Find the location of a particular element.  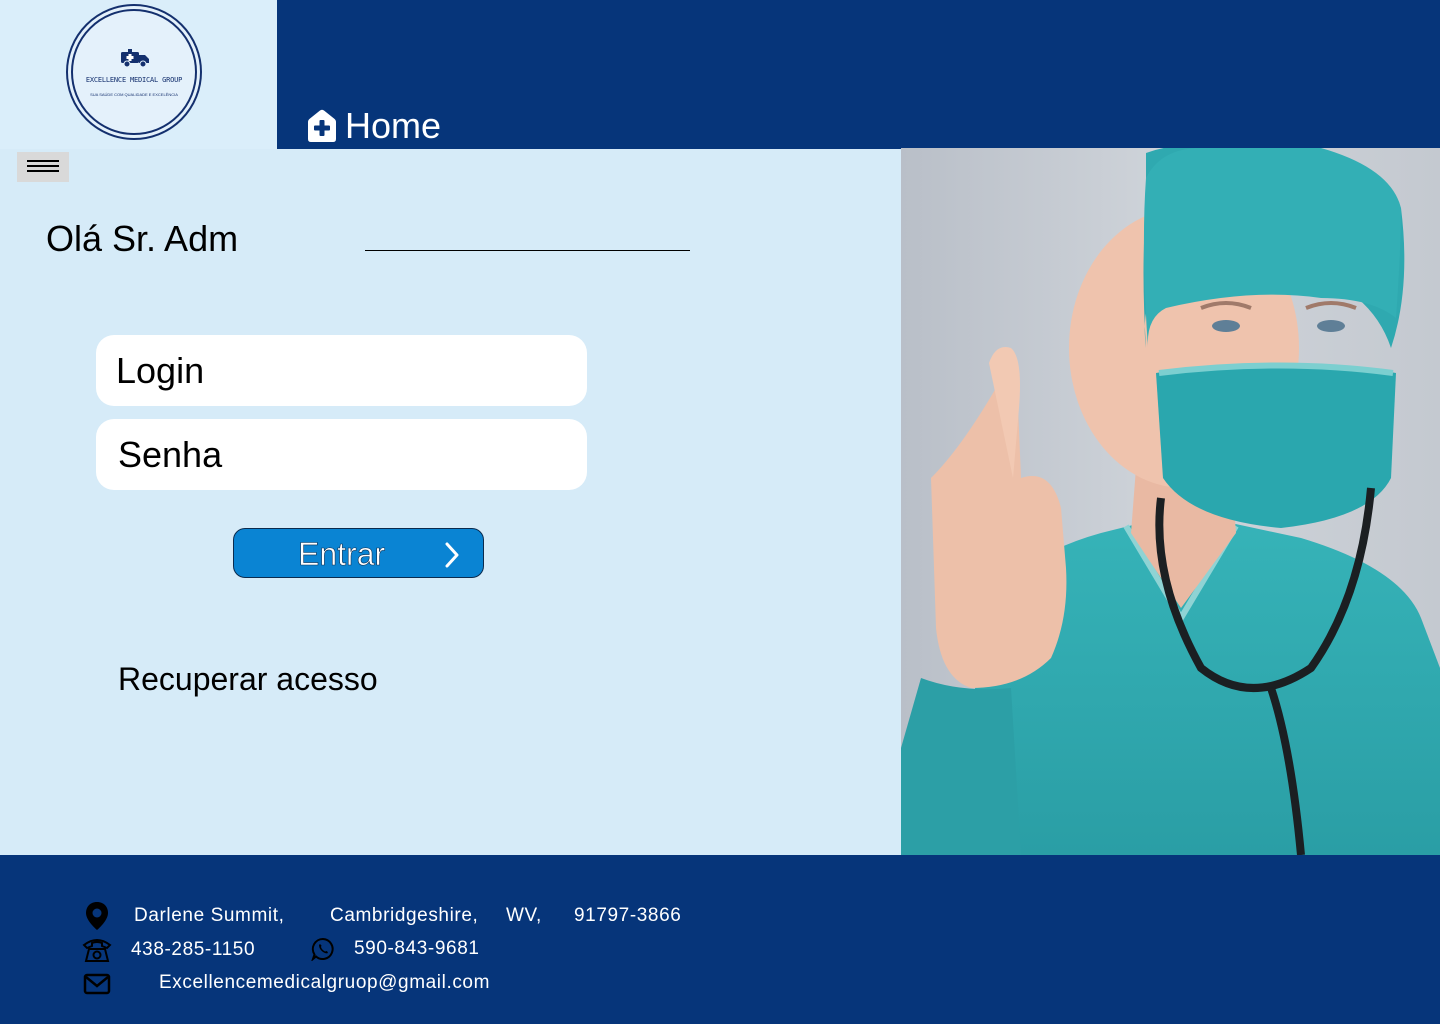

greeting-divider is located at coordinates (527, 250).